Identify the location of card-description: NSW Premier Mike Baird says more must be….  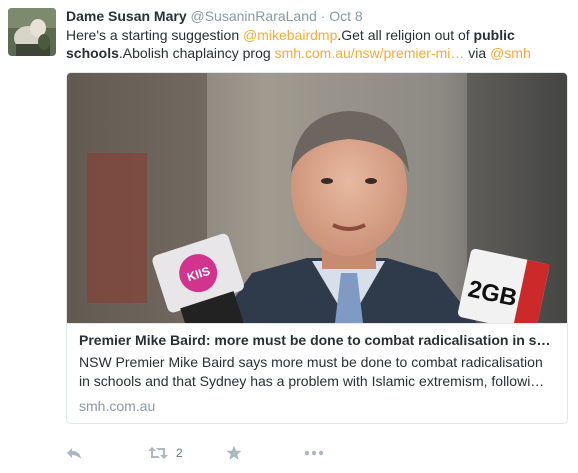
(318, 372).